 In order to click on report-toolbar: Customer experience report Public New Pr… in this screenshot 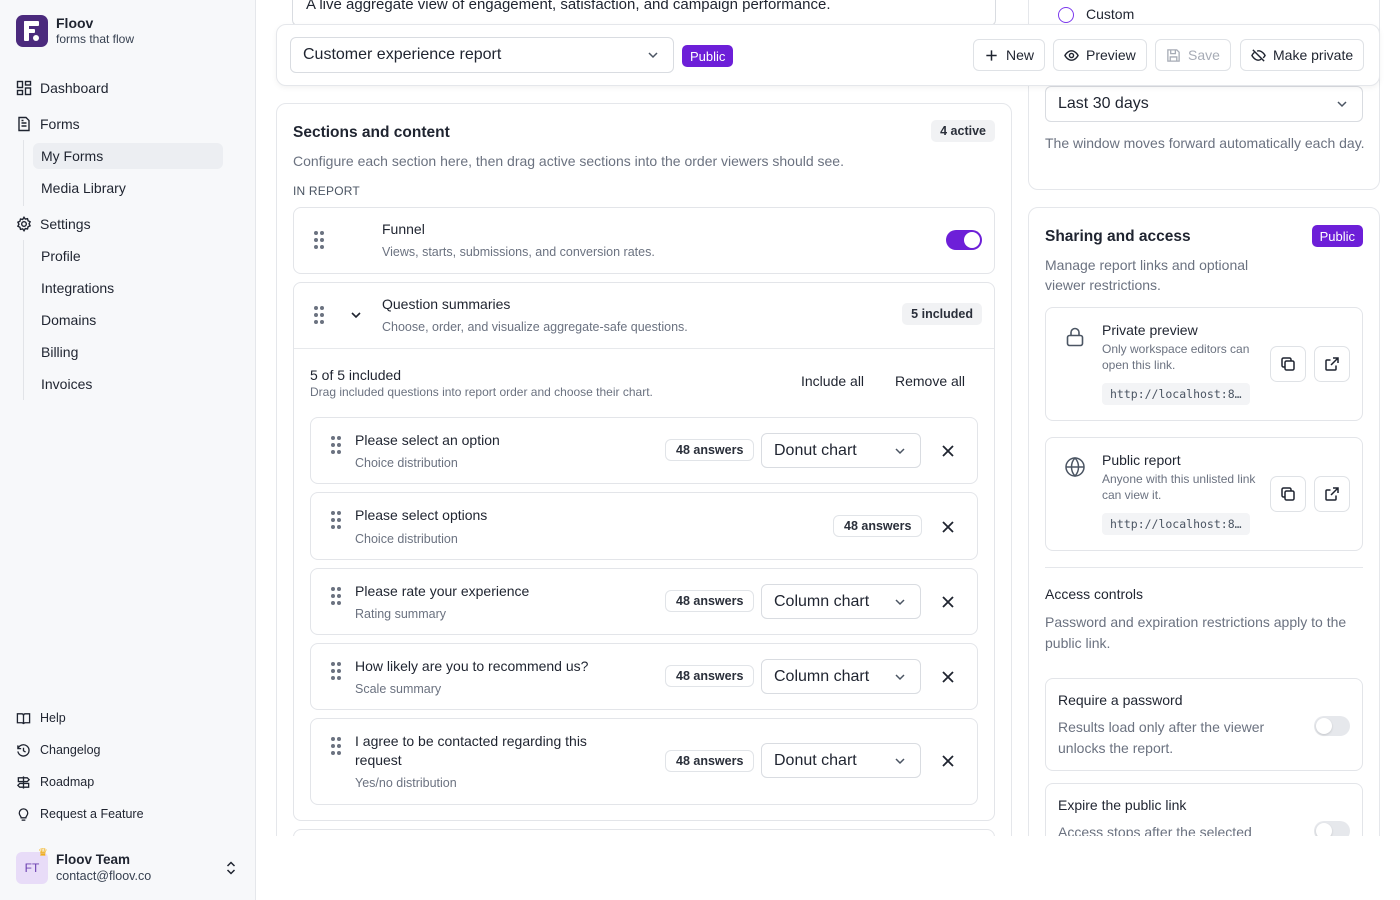, I will do `click(828, 55)`.